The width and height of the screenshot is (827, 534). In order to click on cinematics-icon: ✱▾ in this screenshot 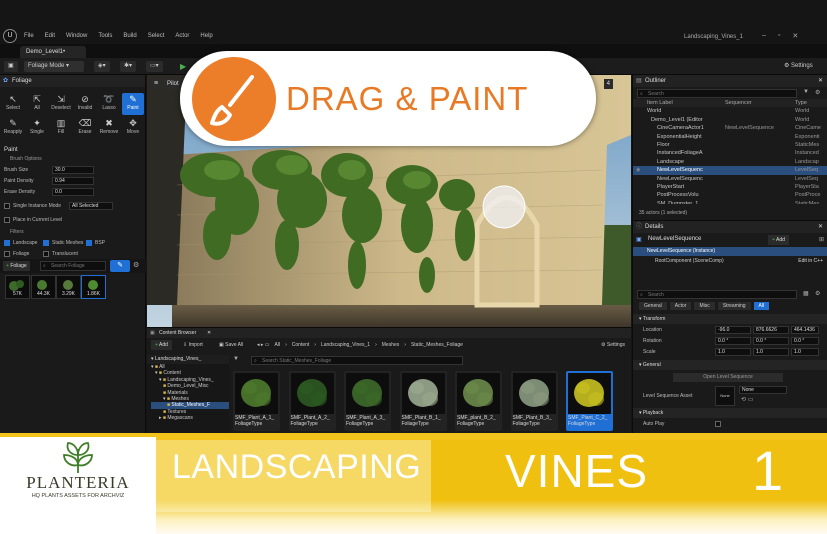, I will do `click(128, 66)`.